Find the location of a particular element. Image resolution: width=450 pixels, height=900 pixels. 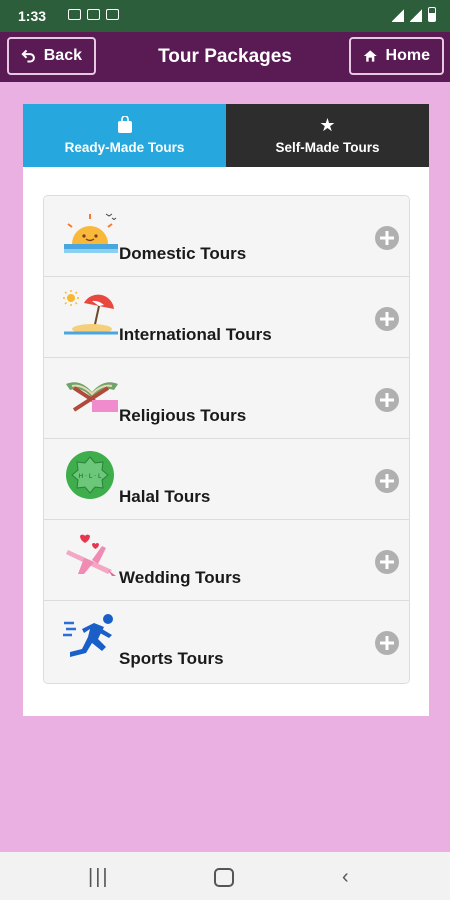

sunset-sea-icon is located at coordinates (91, 233).